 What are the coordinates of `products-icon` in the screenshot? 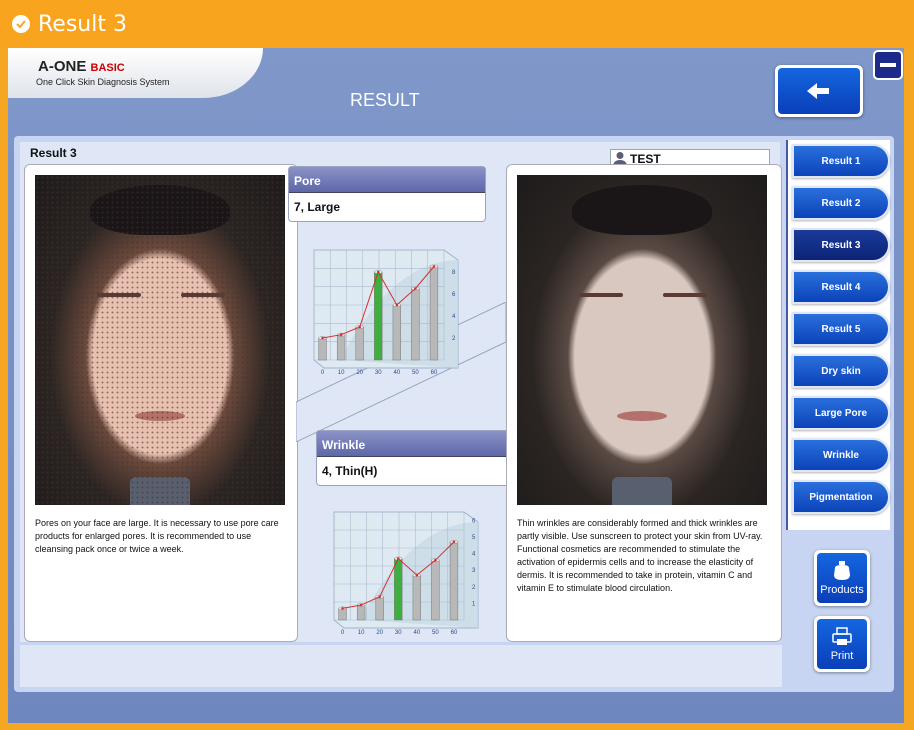 It's located at (842, 570).